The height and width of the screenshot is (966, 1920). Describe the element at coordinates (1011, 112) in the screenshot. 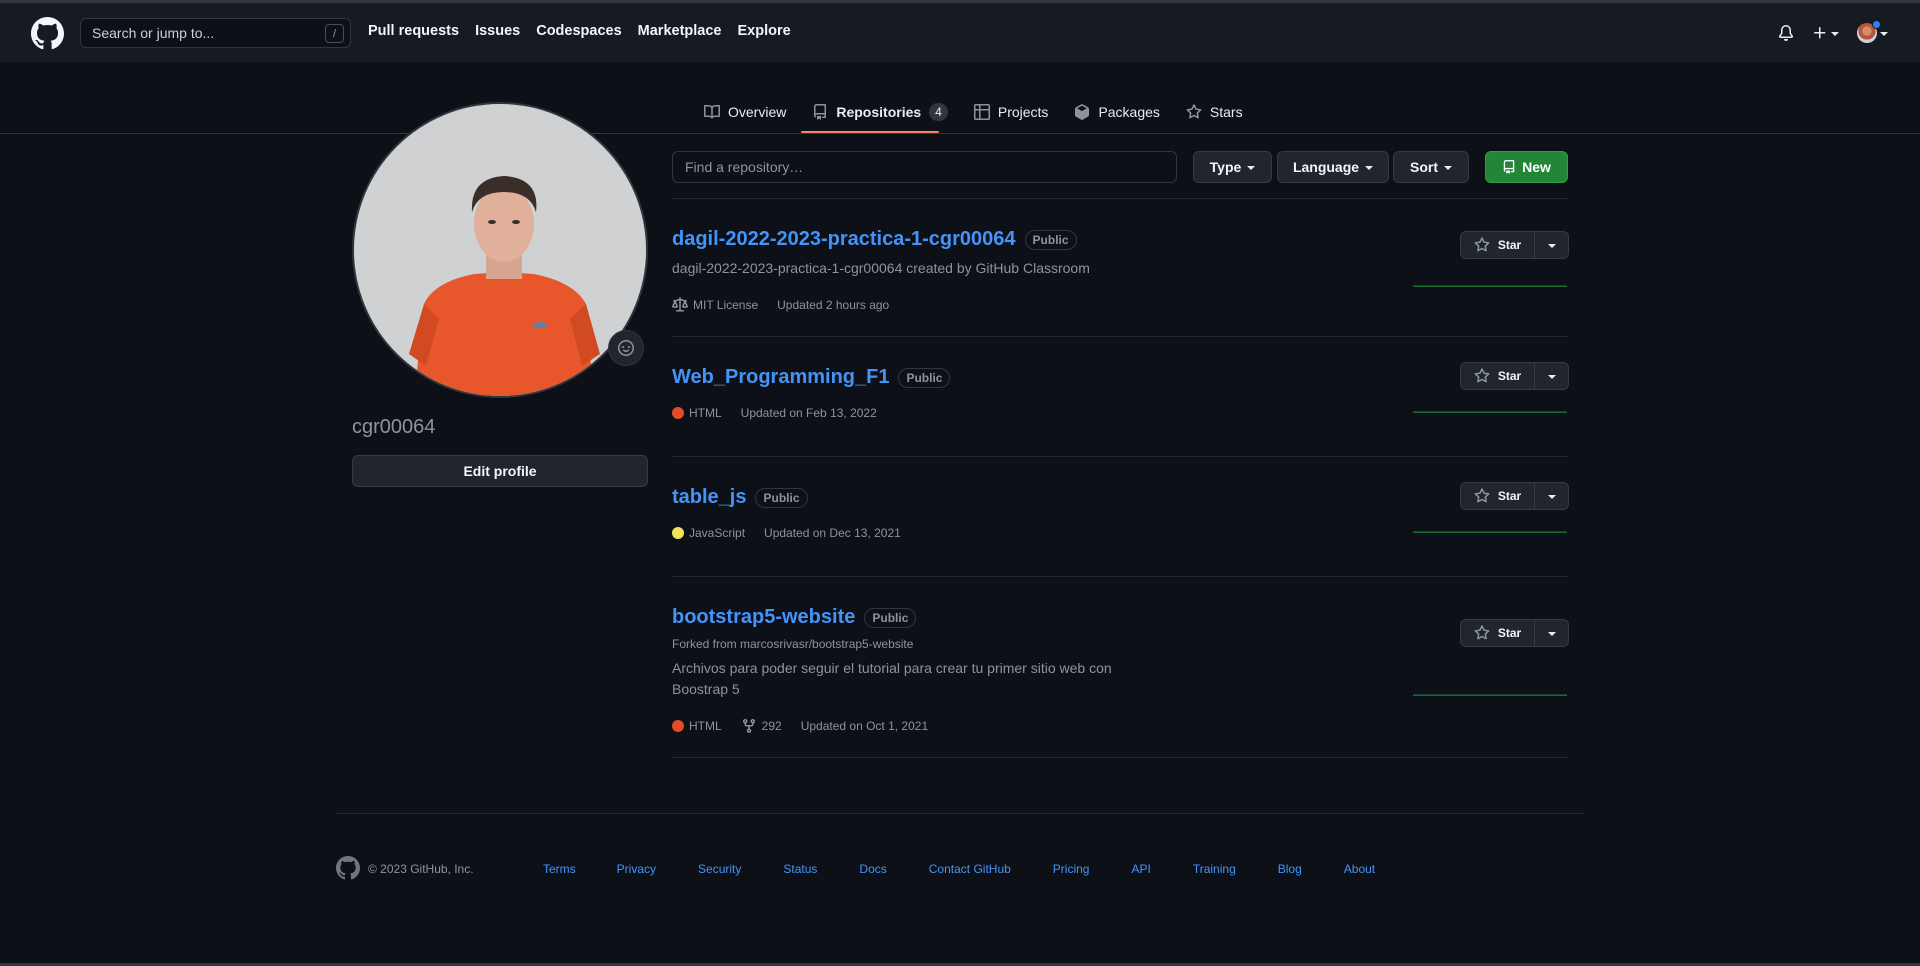

I see `tab-projects: Projects` at that location.